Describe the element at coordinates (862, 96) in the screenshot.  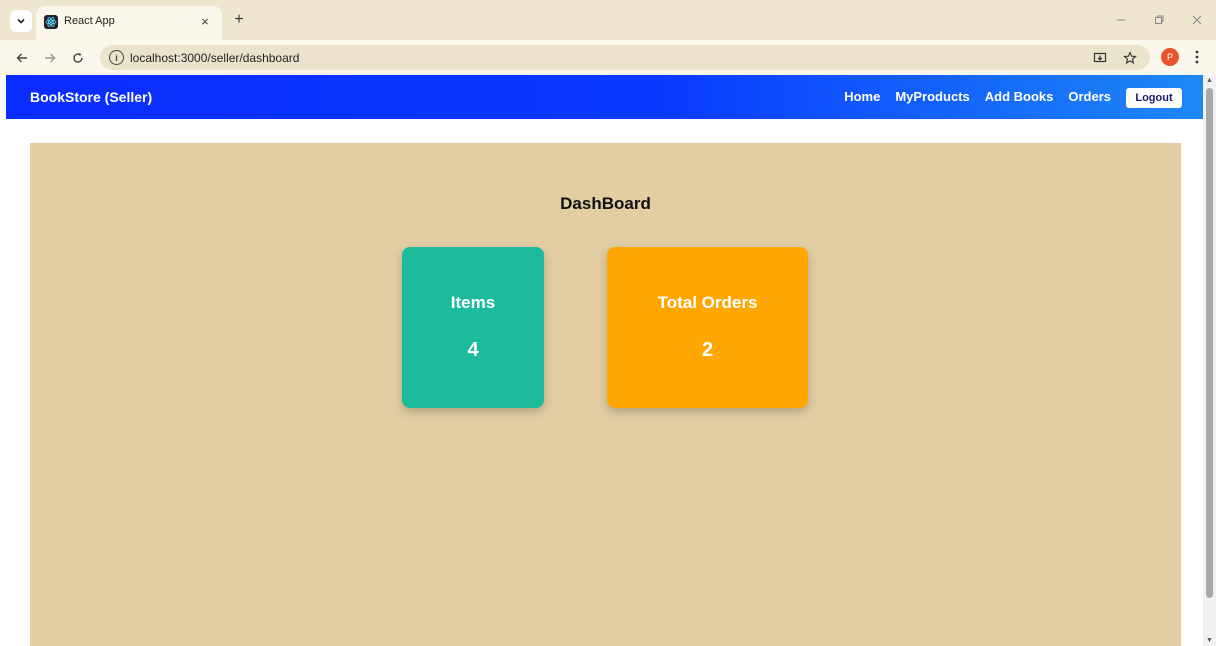
I see `nav-link-home: Home` at that location.